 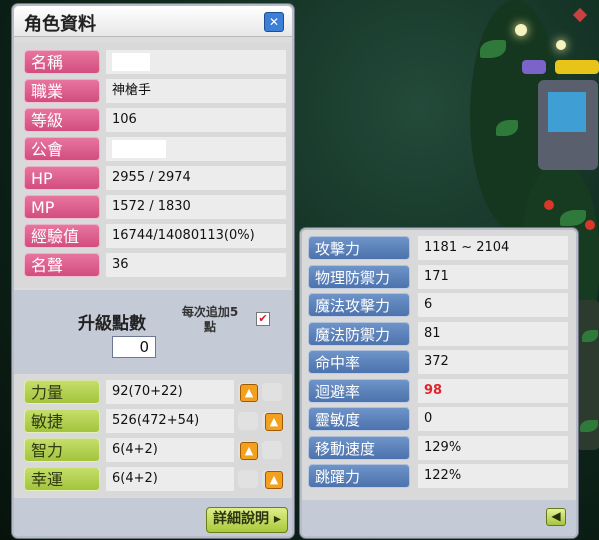 What do you see at coordinates (439, 518) in the screenshot?
I see `detail-footer` at bounding box center [439, 518].